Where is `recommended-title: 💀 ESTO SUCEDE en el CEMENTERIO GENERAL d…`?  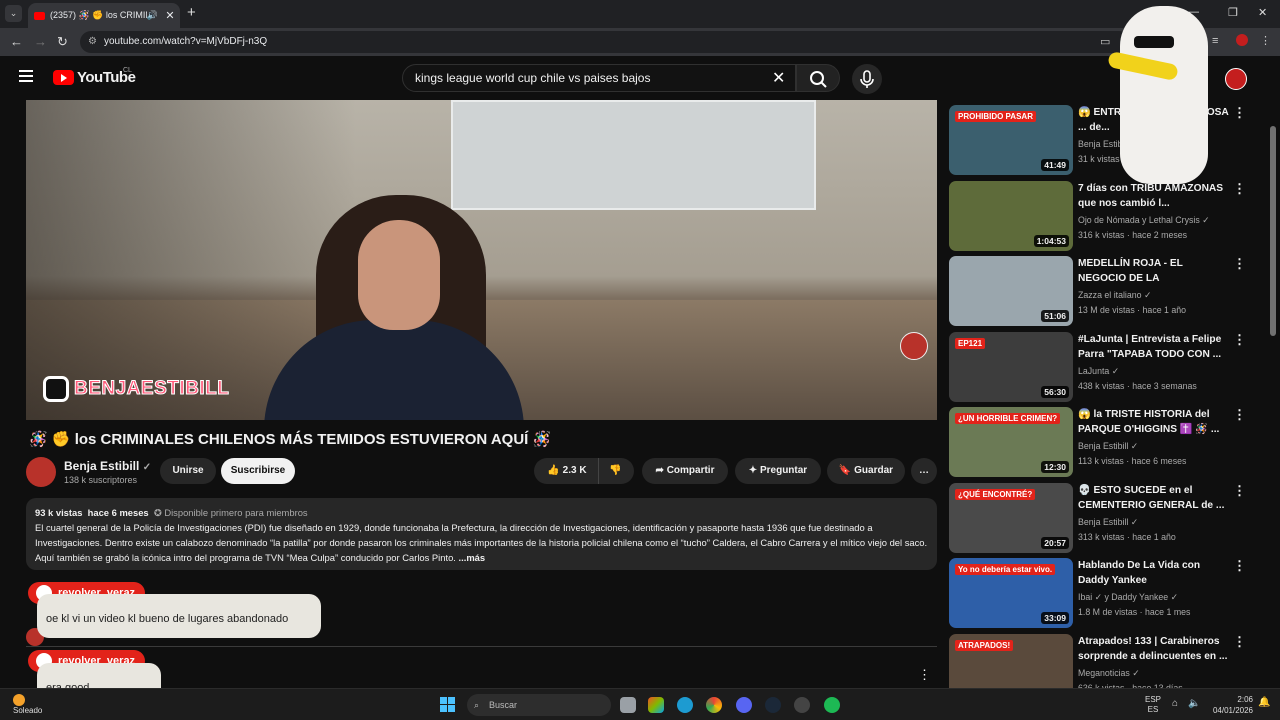
recommended-title: 💀 ESTO SUCEDE en el CEMENTERIO GENERAL d… is located at coordinates (1154, 498).